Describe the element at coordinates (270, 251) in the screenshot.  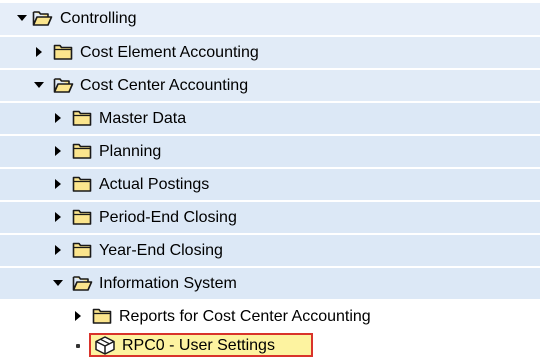
I see `tree-node-year-end-closing: Year-End Closing` at that location.